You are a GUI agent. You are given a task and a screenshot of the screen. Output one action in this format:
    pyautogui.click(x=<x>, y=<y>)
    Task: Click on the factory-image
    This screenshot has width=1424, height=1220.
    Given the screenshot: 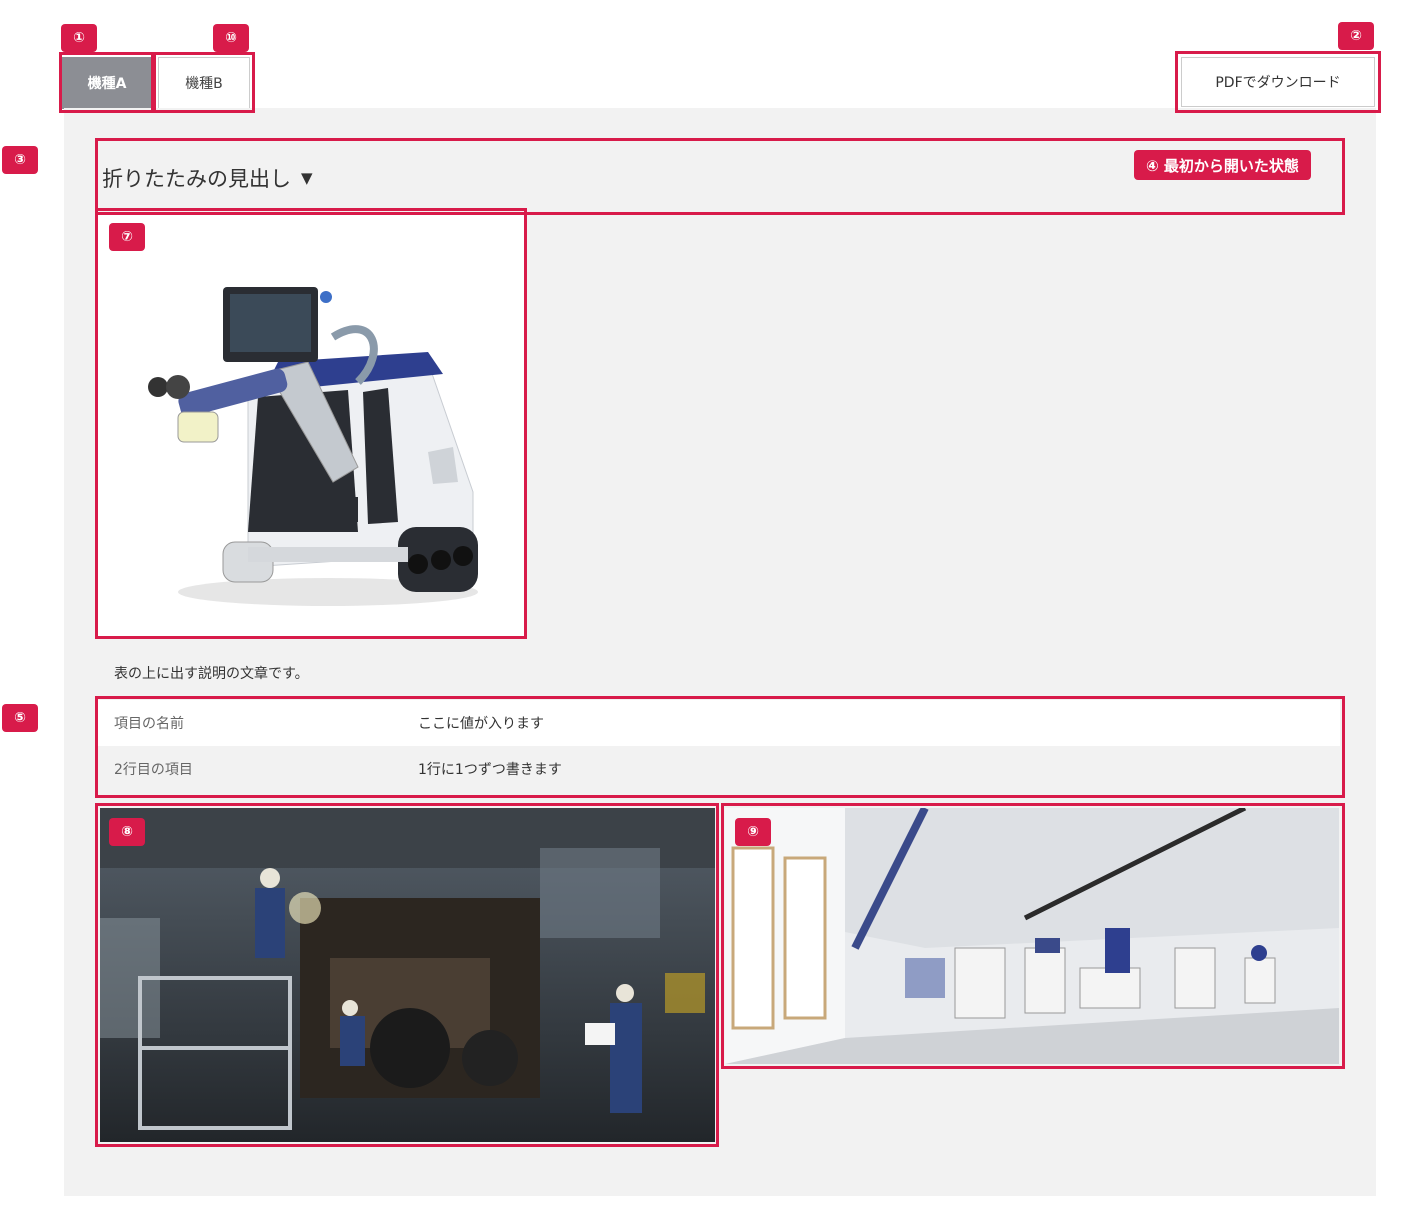 What is the action you would take?
    pyautogui.click(x=407, y=975)
    